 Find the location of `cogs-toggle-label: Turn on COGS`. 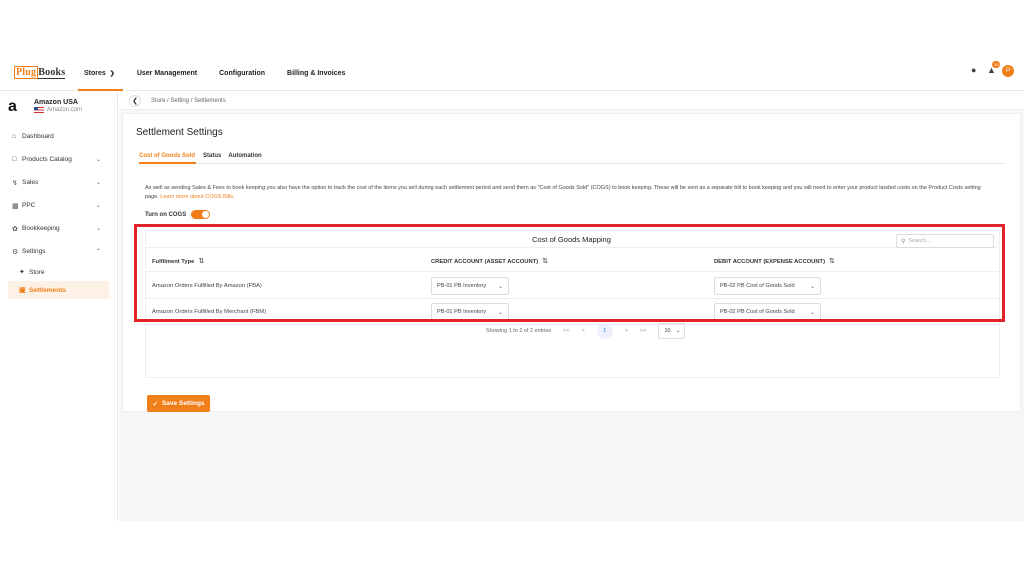

cogs-toggle-label: Turn on COGS is located at coordinates (166, 214).